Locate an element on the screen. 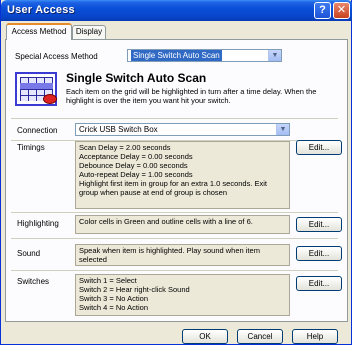  window-title: User Access is located at coordinates (41, 10).